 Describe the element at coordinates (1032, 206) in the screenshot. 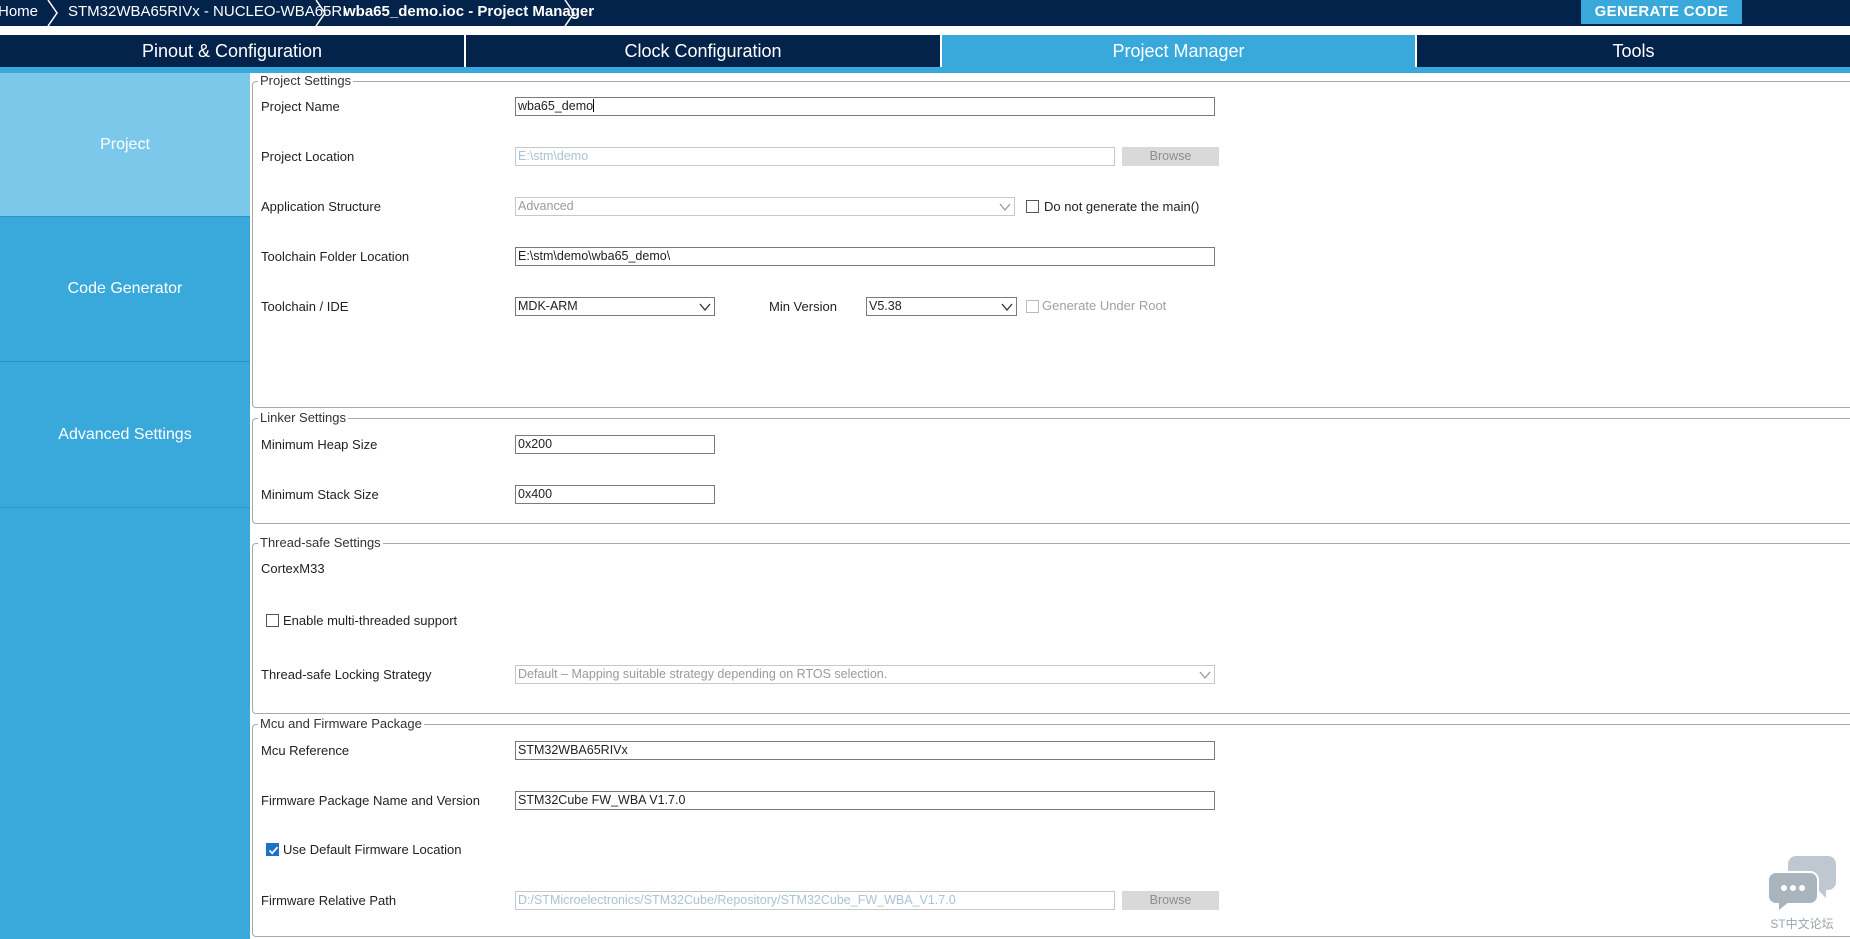

I see `no-main-checkbox` at that location.